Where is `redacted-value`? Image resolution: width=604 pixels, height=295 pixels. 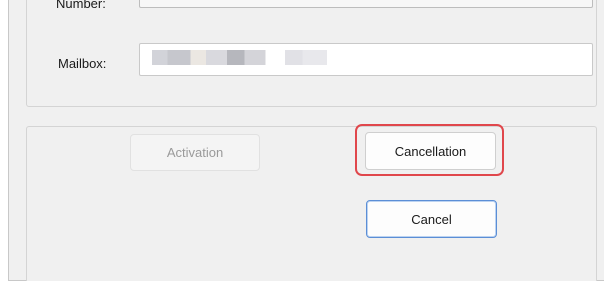 redacted-value is located at coordinates (239, 57).